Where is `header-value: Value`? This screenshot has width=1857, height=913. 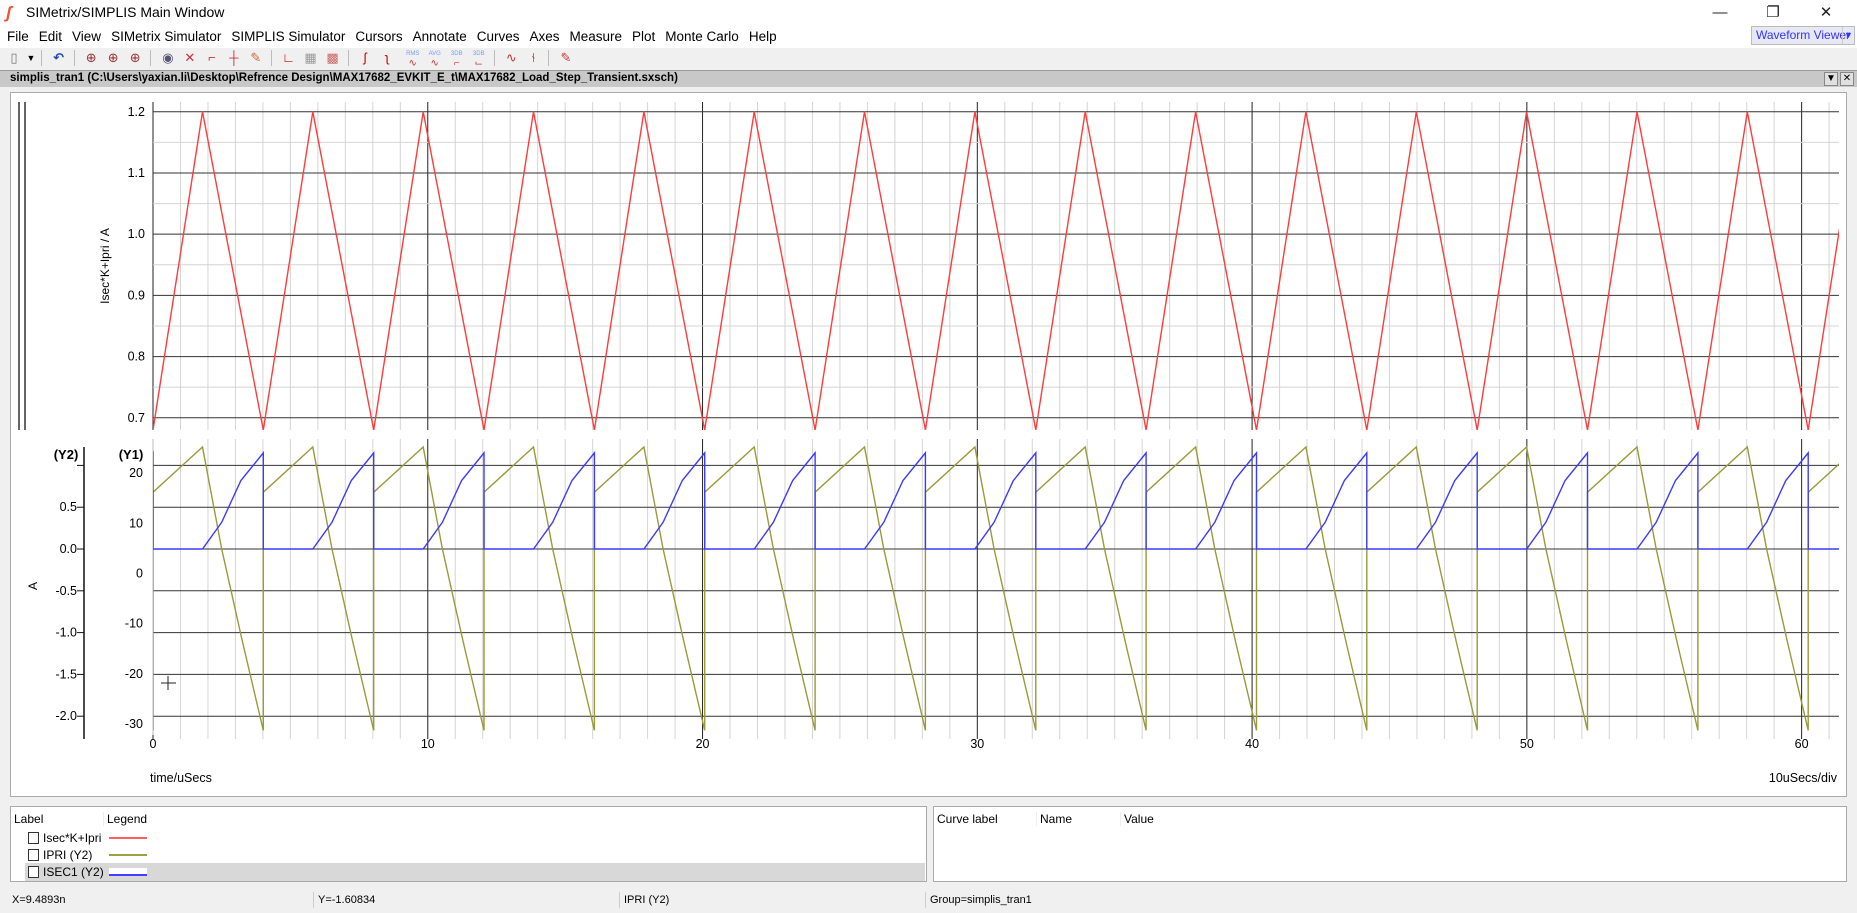 header-value: Value is located at coordinates (1137, 819).